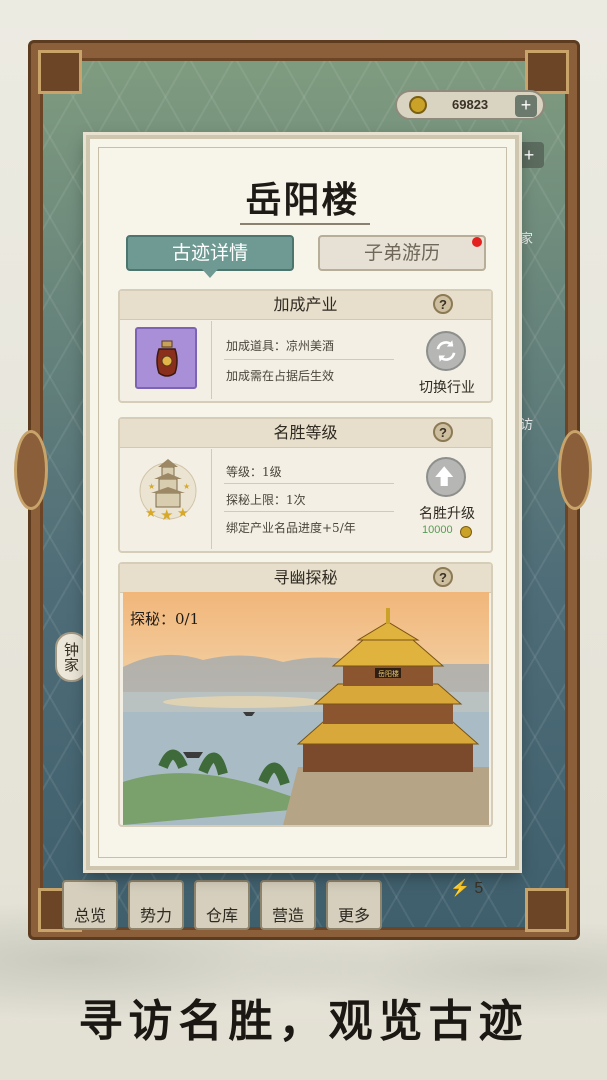  What do you see at coordinates (166, 358) in the screenshot?
I see `wine-jar-icon` at bounding box center [166, 358].